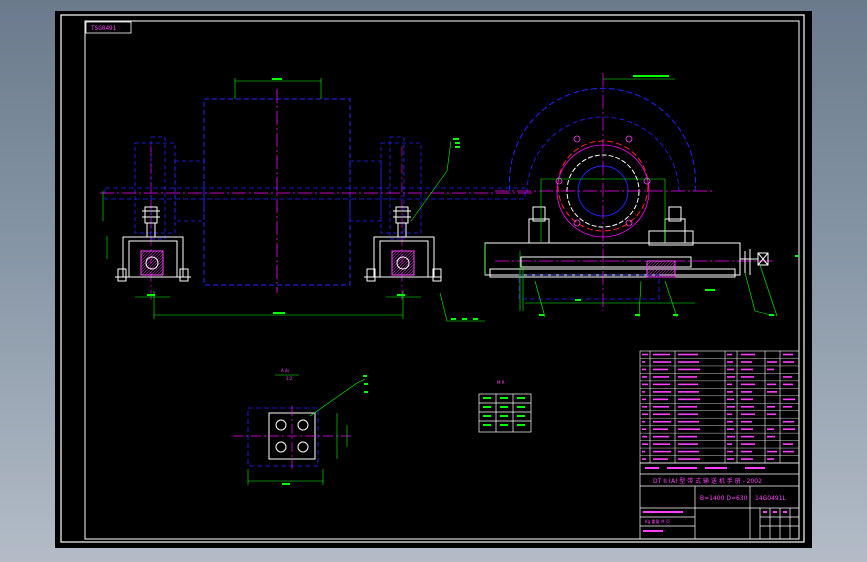 Image resolution: width=867 pixels, height=562 pixels. I want to click on drawing-code-text: TSG0491, so click(104, 28).